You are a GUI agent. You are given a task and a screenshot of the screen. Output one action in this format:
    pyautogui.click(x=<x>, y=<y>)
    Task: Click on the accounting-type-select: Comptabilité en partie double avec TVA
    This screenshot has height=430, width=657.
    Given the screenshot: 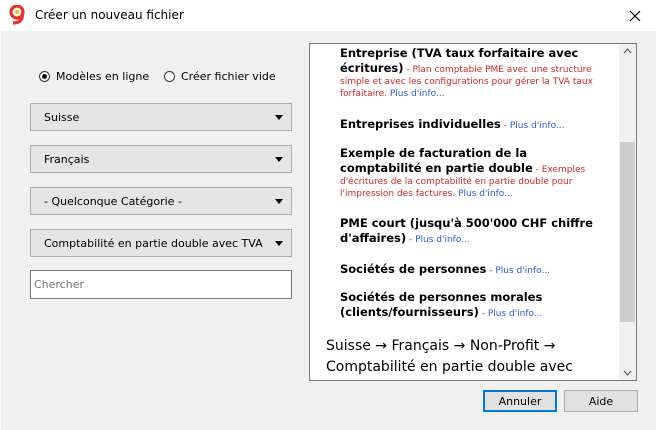 What is the action you would take?
    pyautogui.click(x=161, y=243)
    